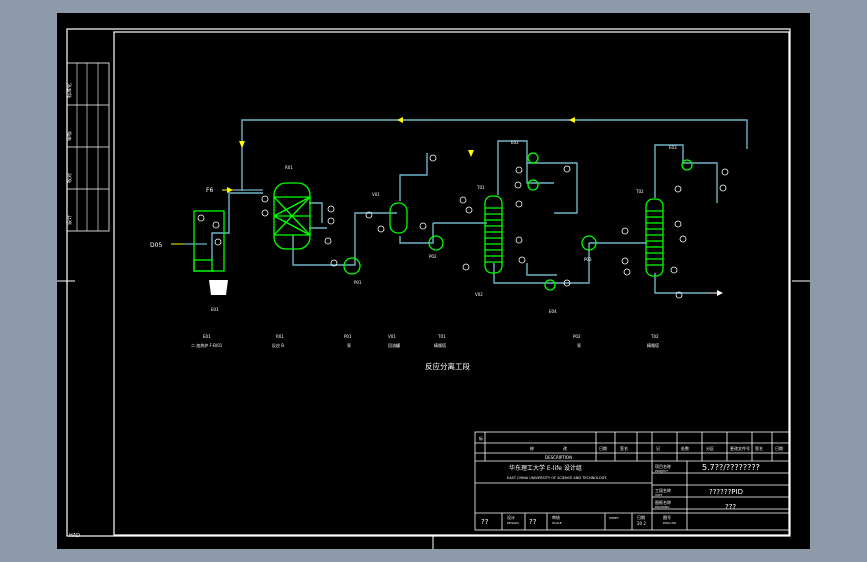  I want to click on rev-header-1: 修, so click(532, 448).